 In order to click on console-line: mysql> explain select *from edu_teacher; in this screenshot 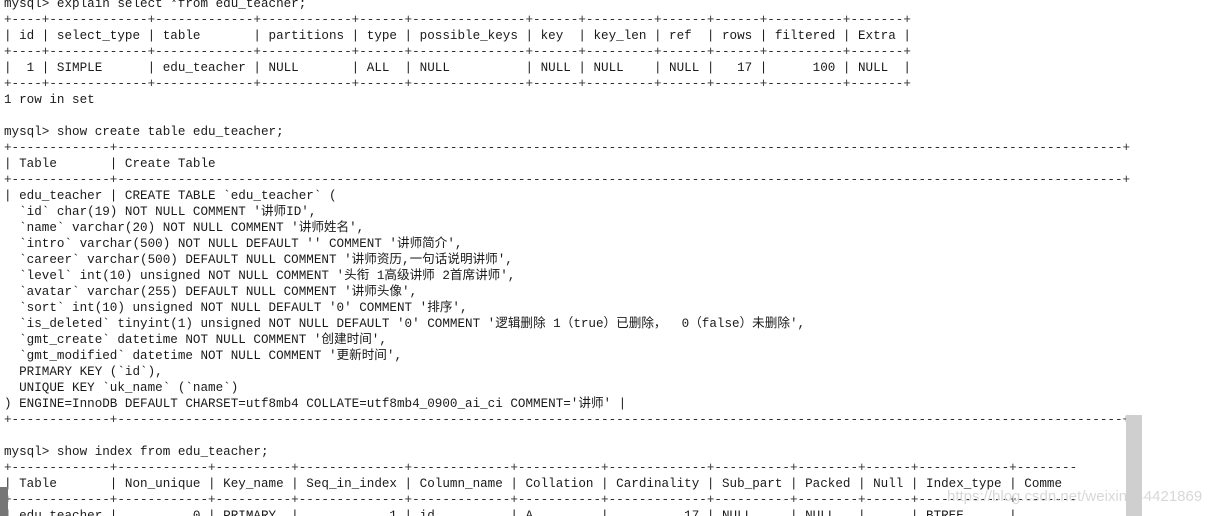, I will do `click(155, 5)`.